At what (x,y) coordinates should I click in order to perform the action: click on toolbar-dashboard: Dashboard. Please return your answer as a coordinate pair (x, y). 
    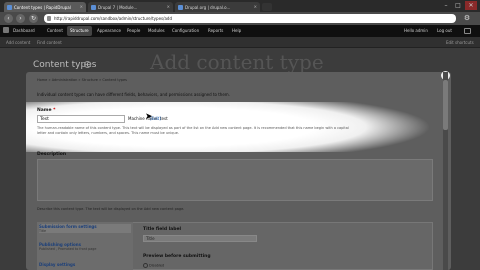
    Looking at the image, I should click on (24, 30).